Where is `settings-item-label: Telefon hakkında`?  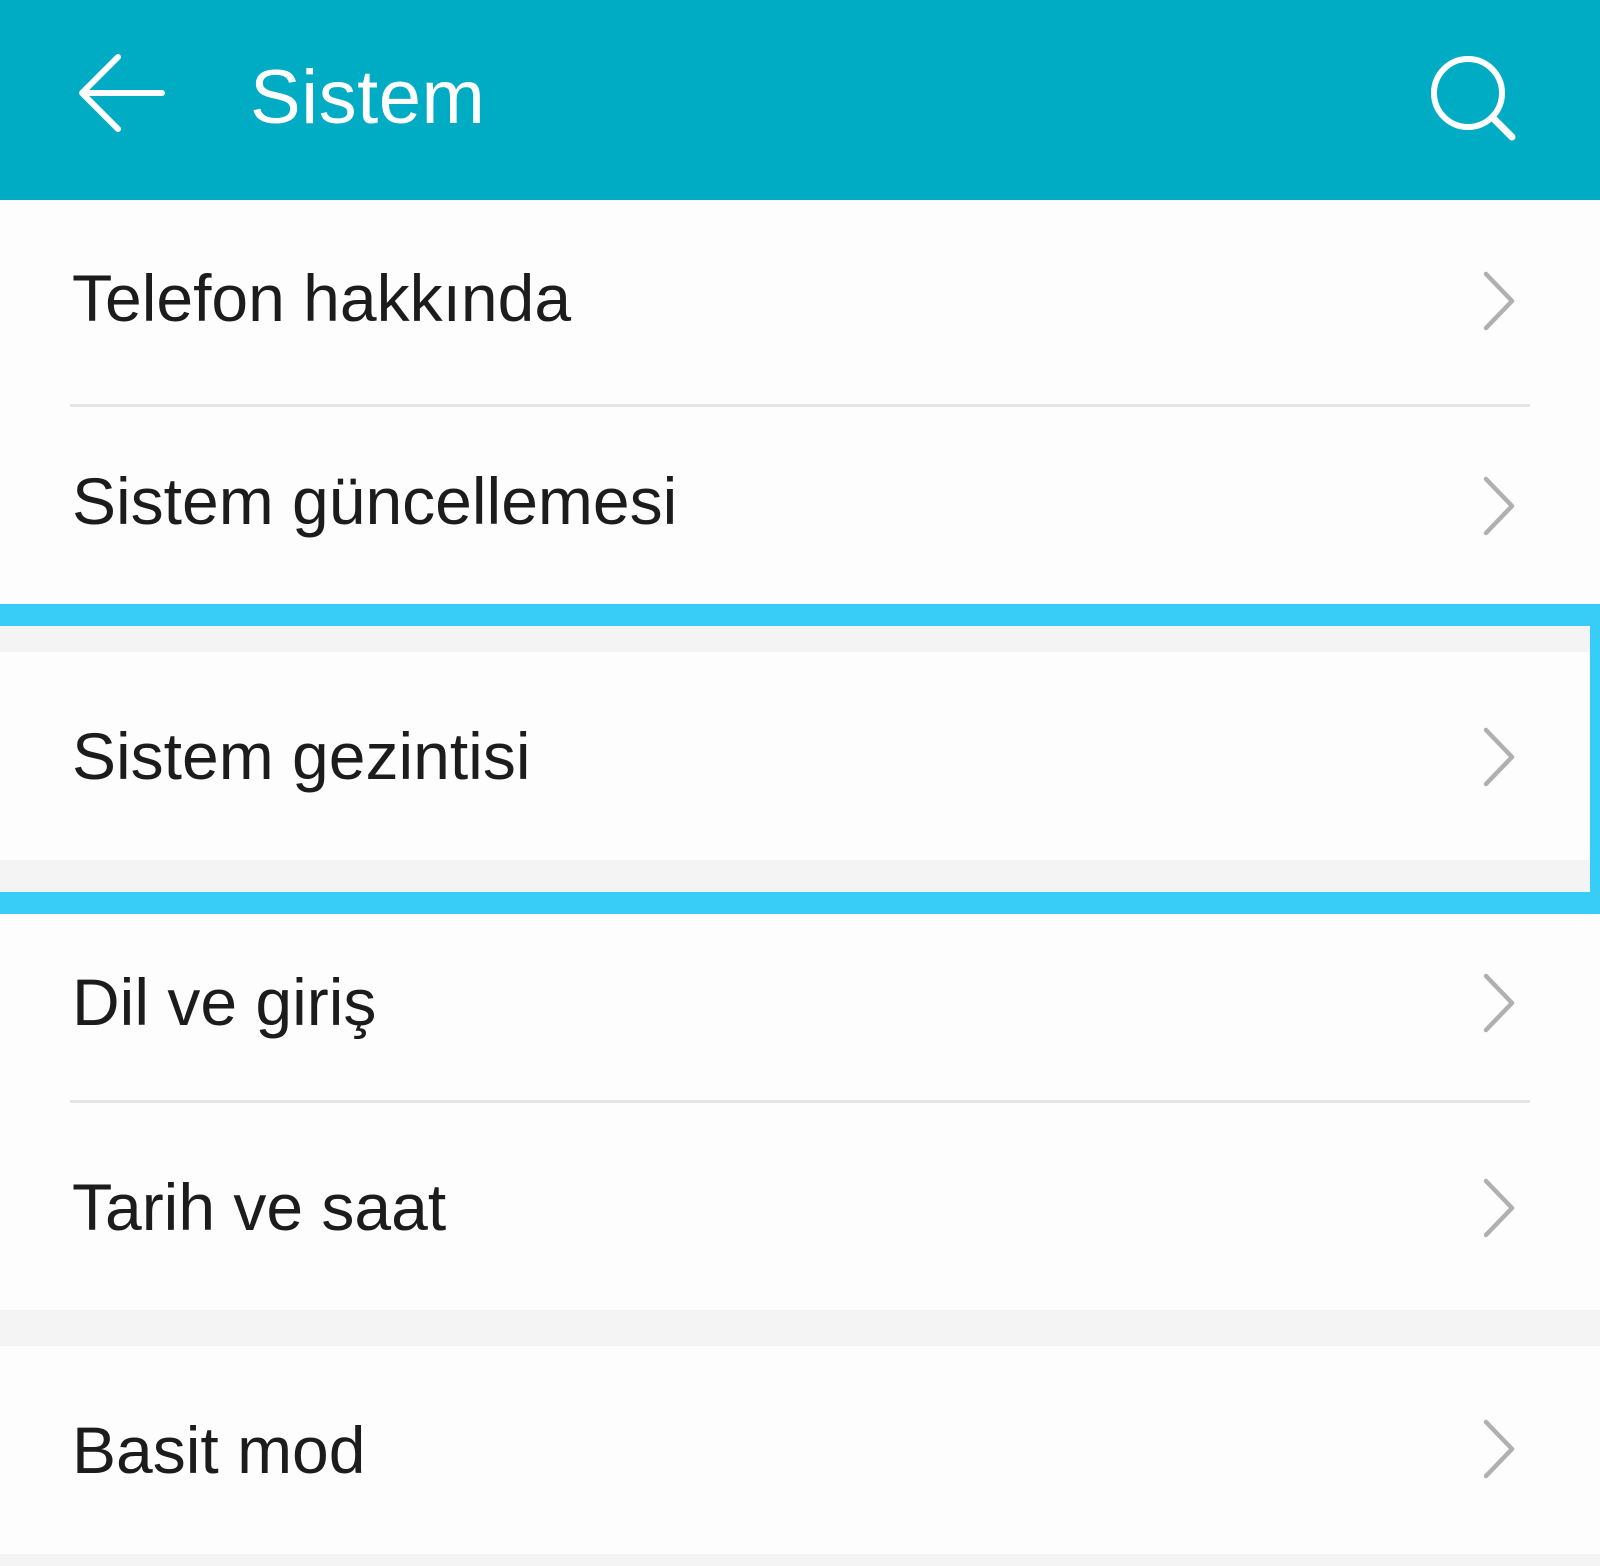 settings-item-label: Telefon hakkında is located at coordinates (322, 298).